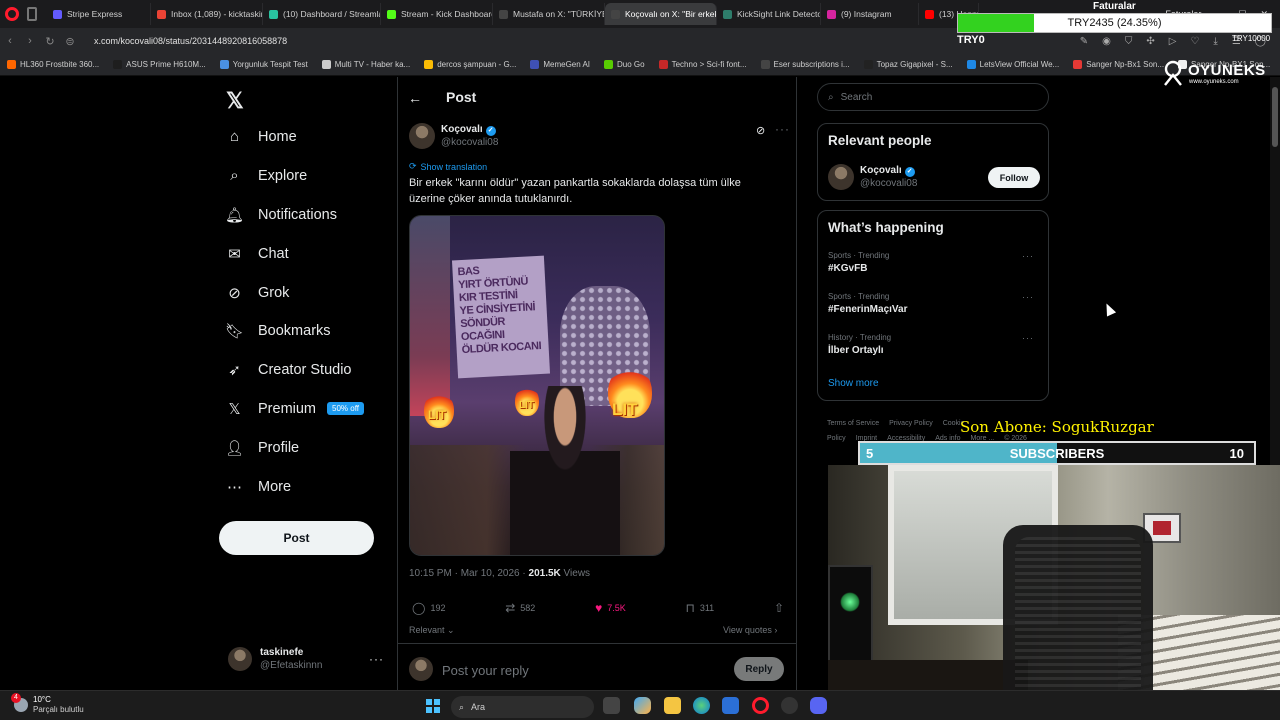 This screenshot has height=720, width=1280. What do you see at coordinates (261, 136) in the screenshot?
I see `nav-item-home: ⌂ Home` at bounding box center [261, 136].